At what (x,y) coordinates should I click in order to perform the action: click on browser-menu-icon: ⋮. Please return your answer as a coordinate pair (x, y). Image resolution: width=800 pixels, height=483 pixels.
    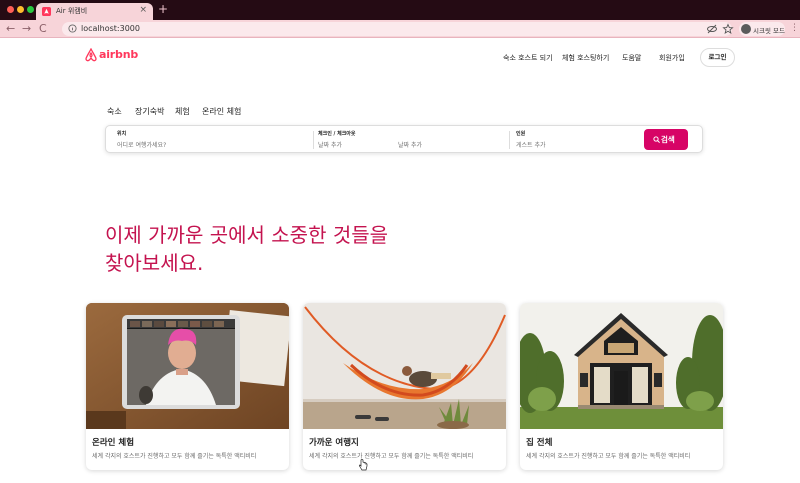
    Looking at the image, I should click on (794, 28).